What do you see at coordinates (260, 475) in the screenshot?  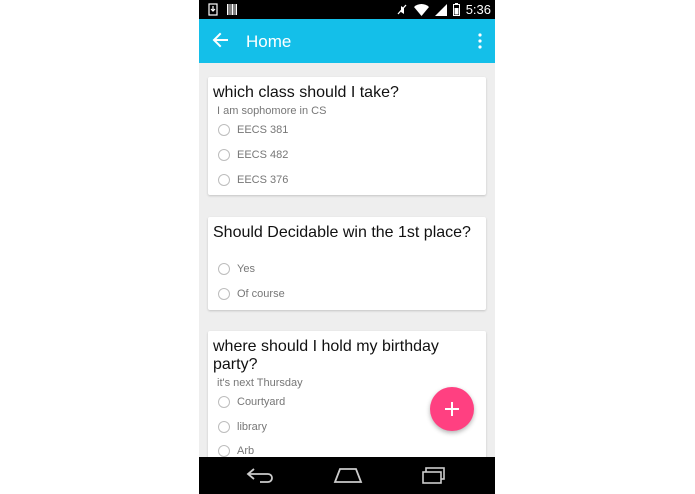 I see `back-icon` at bounding box center [260, 475].